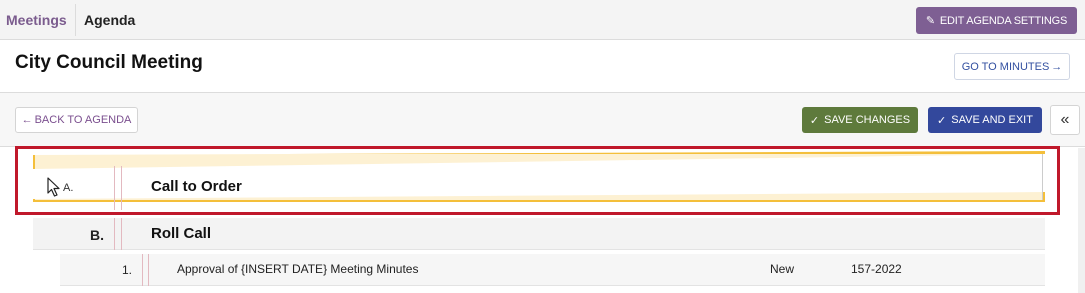  What do you see at coordinates (1057, 66) in the screenshot?
I see `arrow-right-icon: →` at bounding box center [1057, 66].